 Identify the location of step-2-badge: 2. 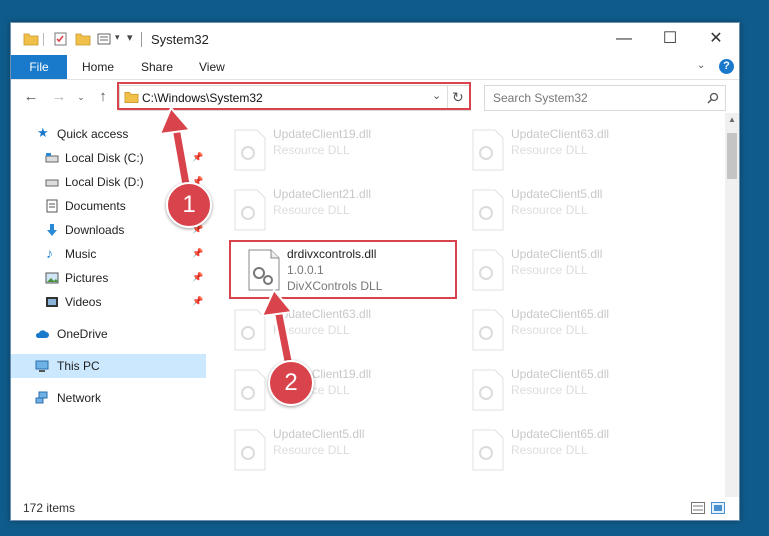
(291, 383).